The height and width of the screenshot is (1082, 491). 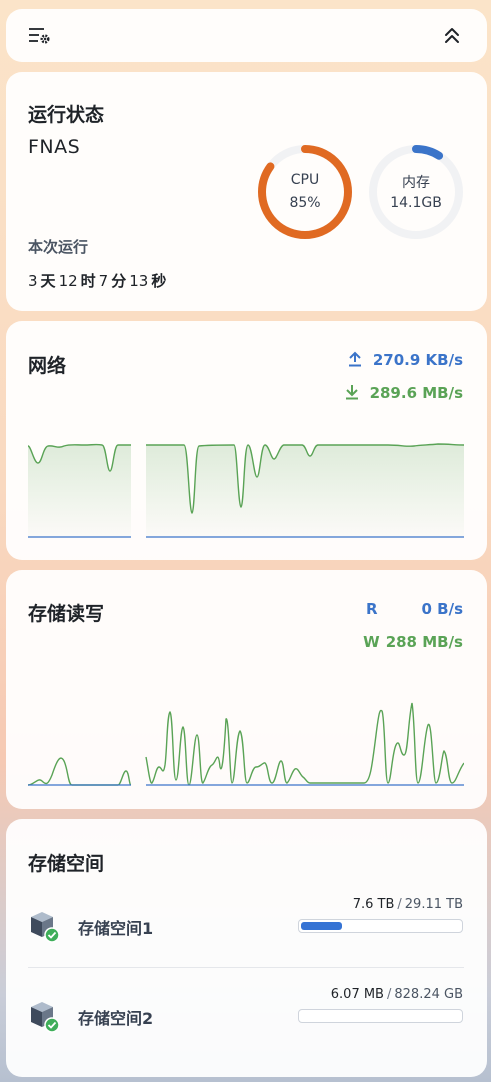 I want to click on read-label: R, so click(x=371, y=609).